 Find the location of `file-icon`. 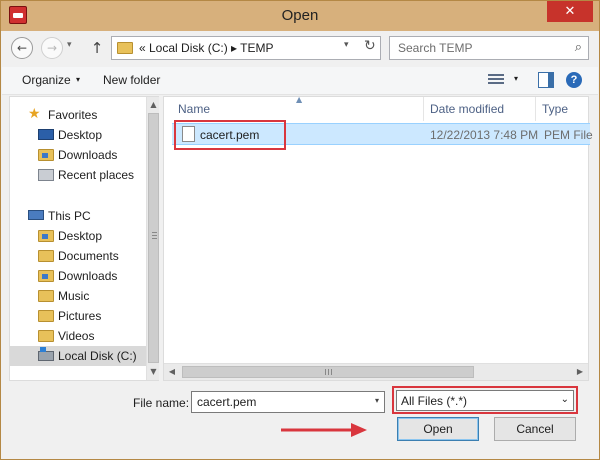

file-icon is located at coordinates (188, 134).